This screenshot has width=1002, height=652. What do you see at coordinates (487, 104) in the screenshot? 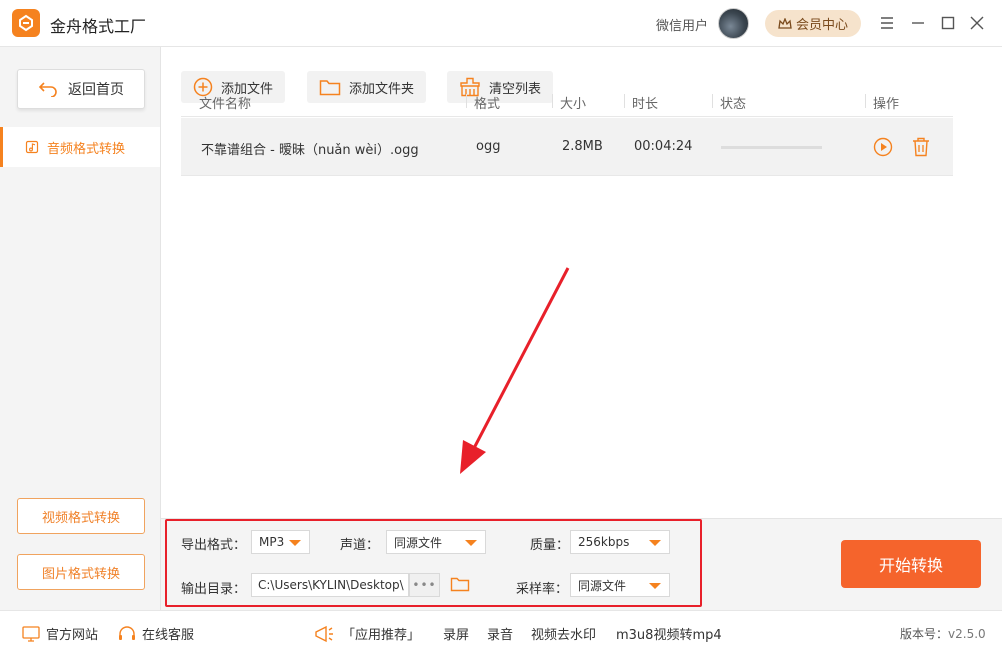
I see `column-header-format: 格式` at bounding box center [487, 104].